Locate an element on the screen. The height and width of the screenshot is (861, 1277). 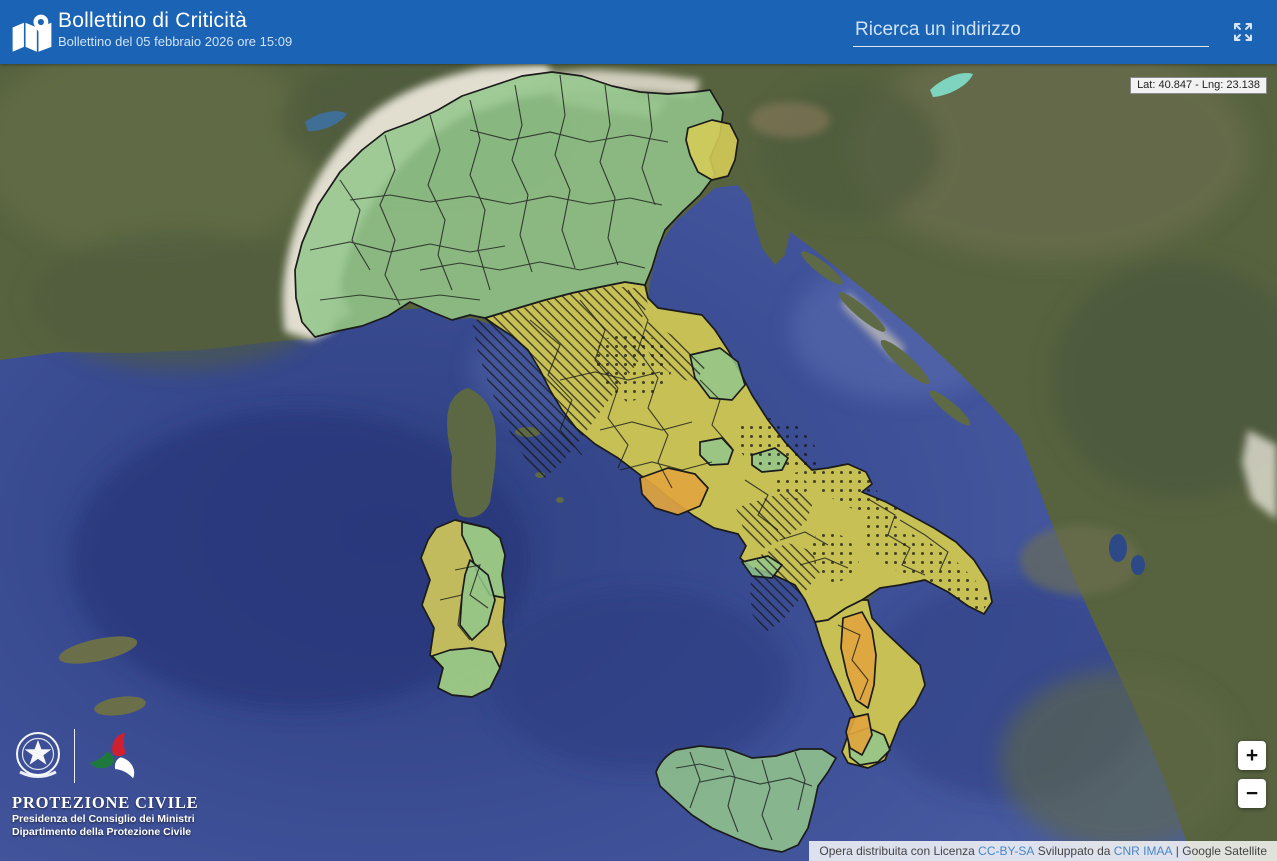
developer-link: CNR IMAA is located at coordinates (1143, 851).